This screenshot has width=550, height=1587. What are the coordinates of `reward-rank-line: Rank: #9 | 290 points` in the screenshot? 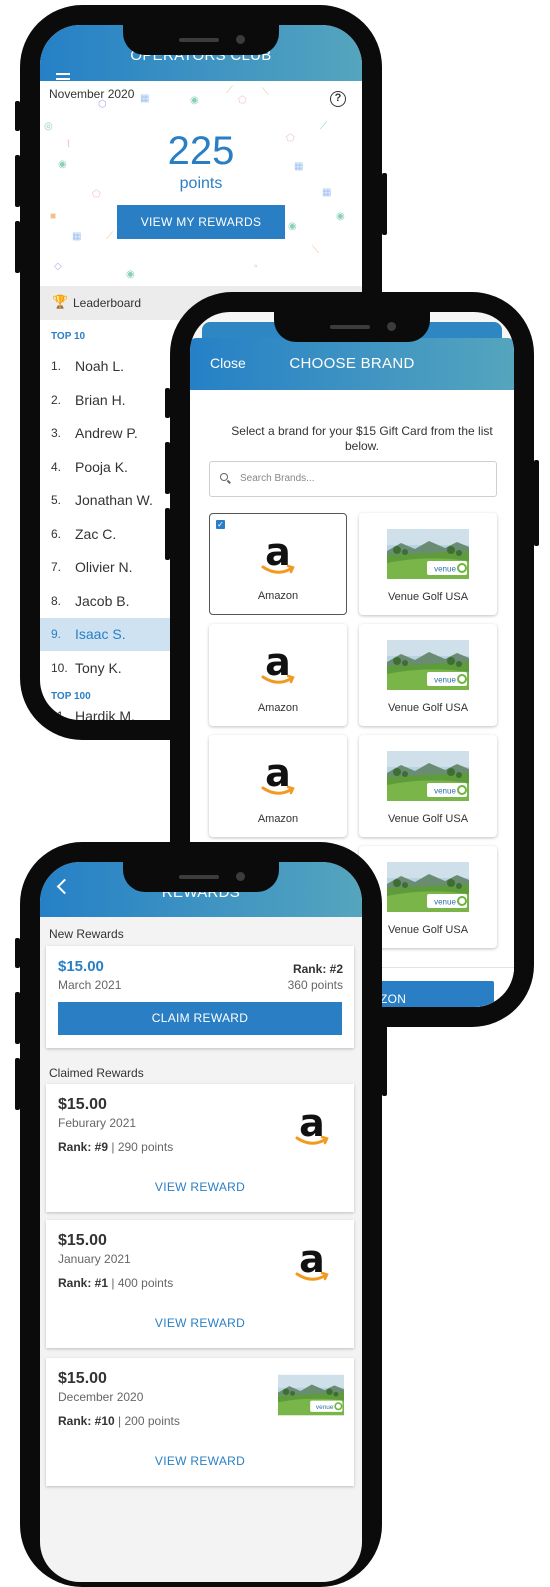 It's located at (115, 1147).